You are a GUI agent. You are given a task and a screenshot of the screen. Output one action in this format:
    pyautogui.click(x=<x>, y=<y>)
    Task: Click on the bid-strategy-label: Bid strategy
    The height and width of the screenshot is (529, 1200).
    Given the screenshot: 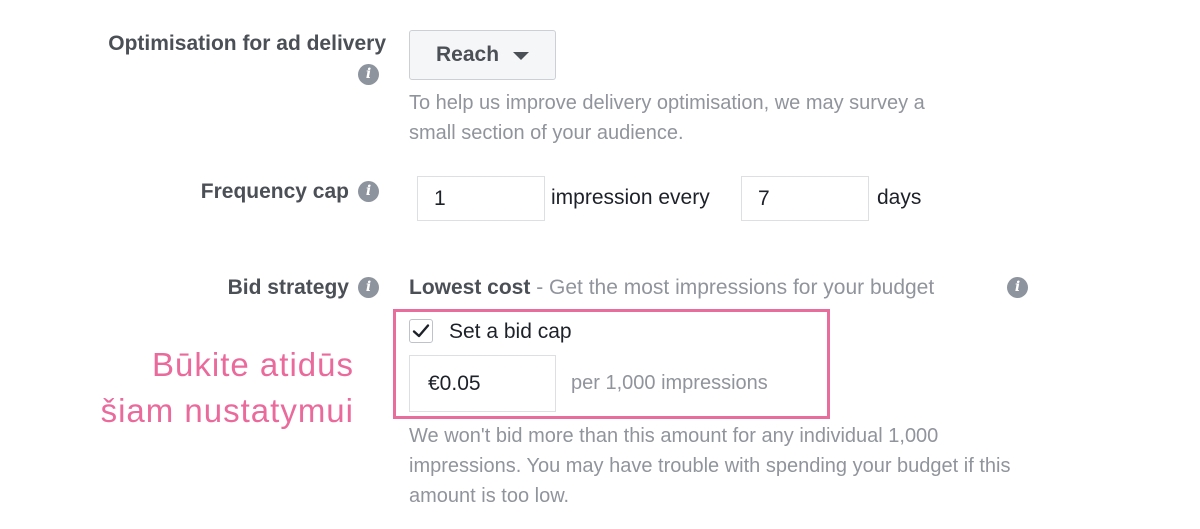 What is the action you would take?
    pyautogui.click(x=288, y=287)
    